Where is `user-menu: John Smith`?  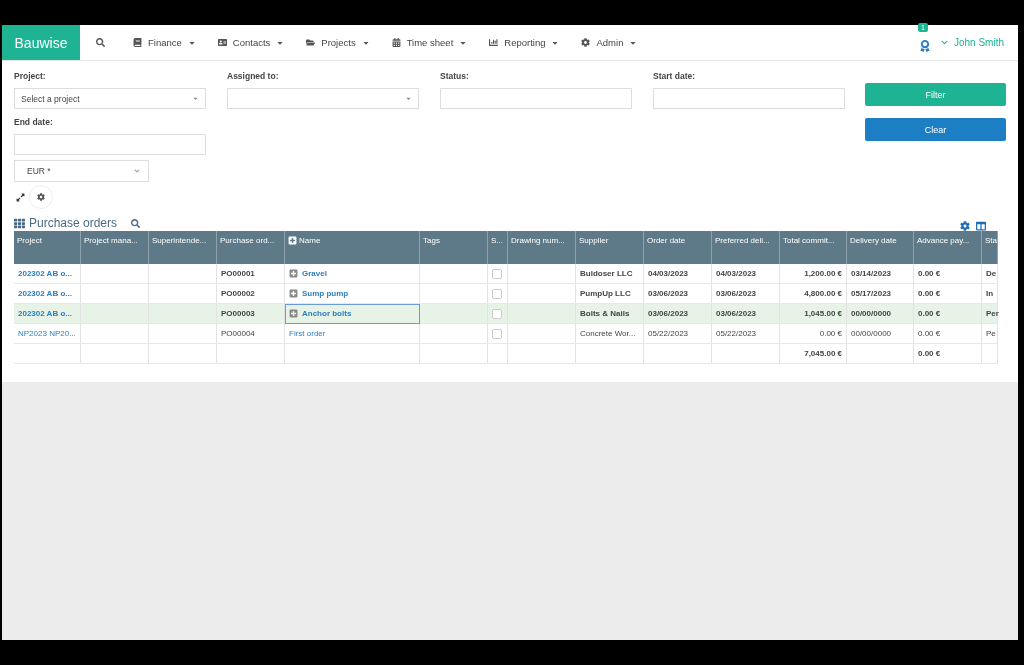 user-menu: John Smith is located at coordinates (972, 42).